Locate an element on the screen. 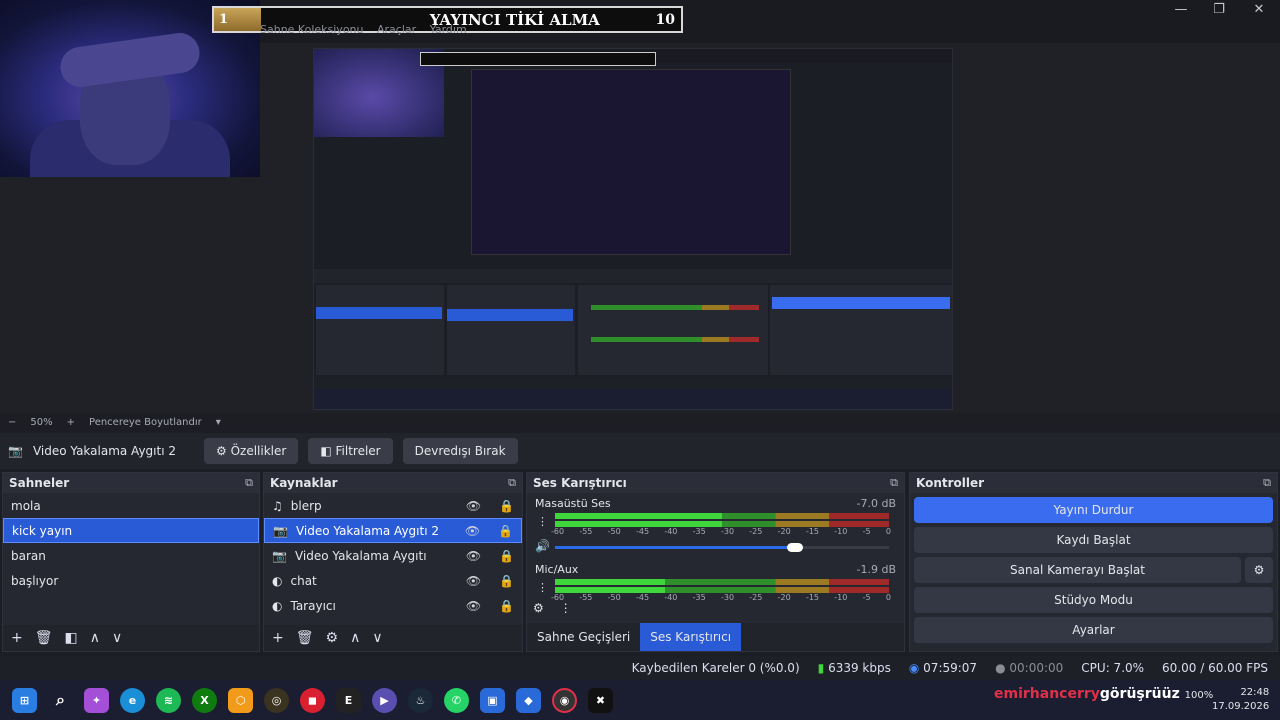  meter-tick: -5 is located at coordinates (866, 597).